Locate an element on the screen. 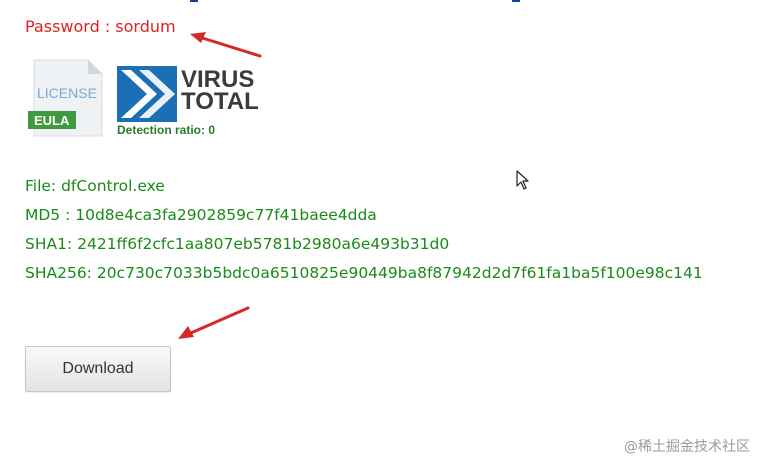 The width and height of the screenshot is (764, 469). top-cut-text-strip is located at coordinates (355, 1).